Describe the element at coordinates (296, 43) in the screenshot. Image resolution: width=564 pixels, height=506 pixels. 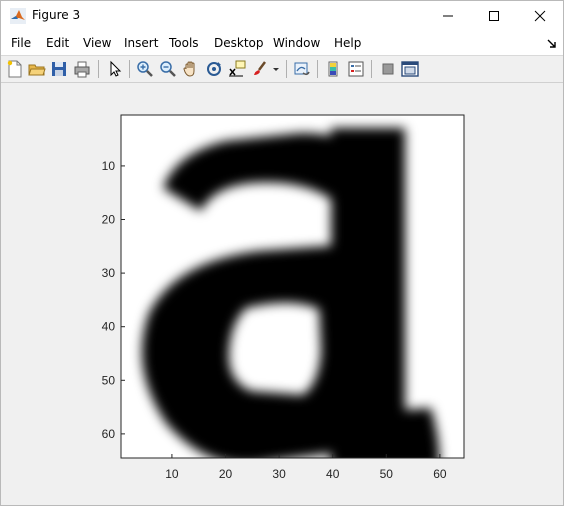
I see `menu-window: Window` at that location.